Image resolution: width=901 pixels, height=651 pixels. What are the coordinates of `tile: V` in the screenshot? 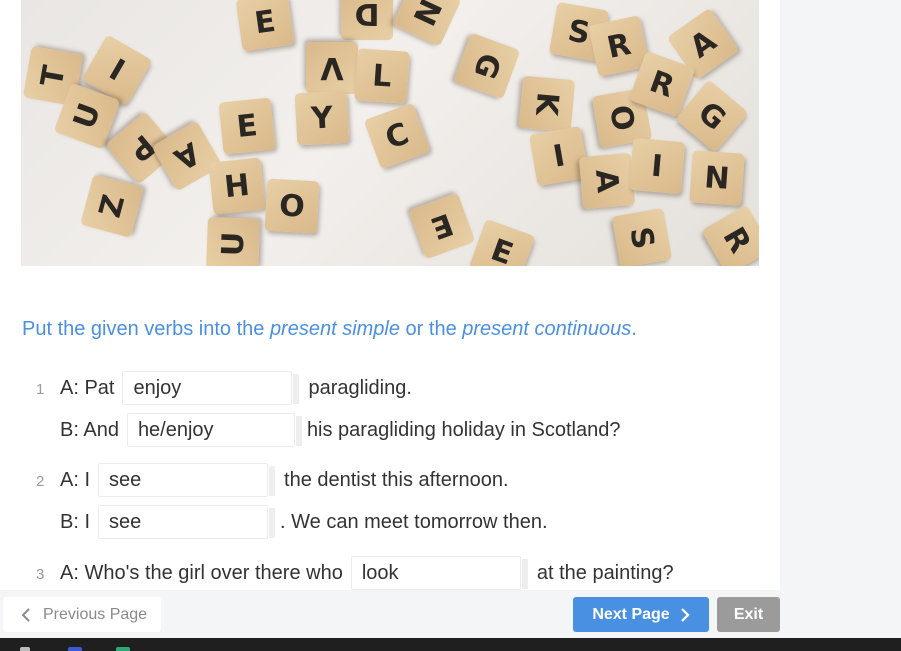 It's located at (332, 68).